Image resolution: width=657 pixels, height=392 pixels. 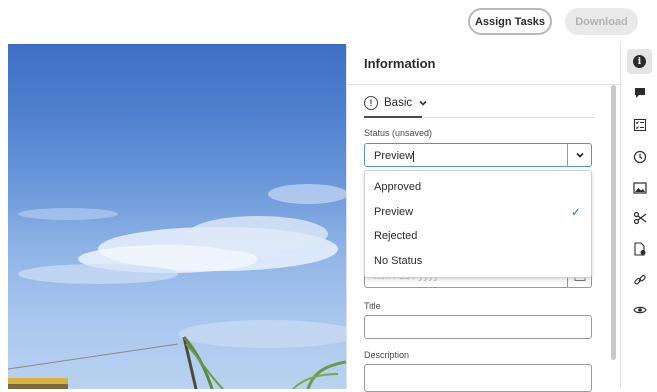 I want to click on rail-comments-button, so click(x=639, y=92).